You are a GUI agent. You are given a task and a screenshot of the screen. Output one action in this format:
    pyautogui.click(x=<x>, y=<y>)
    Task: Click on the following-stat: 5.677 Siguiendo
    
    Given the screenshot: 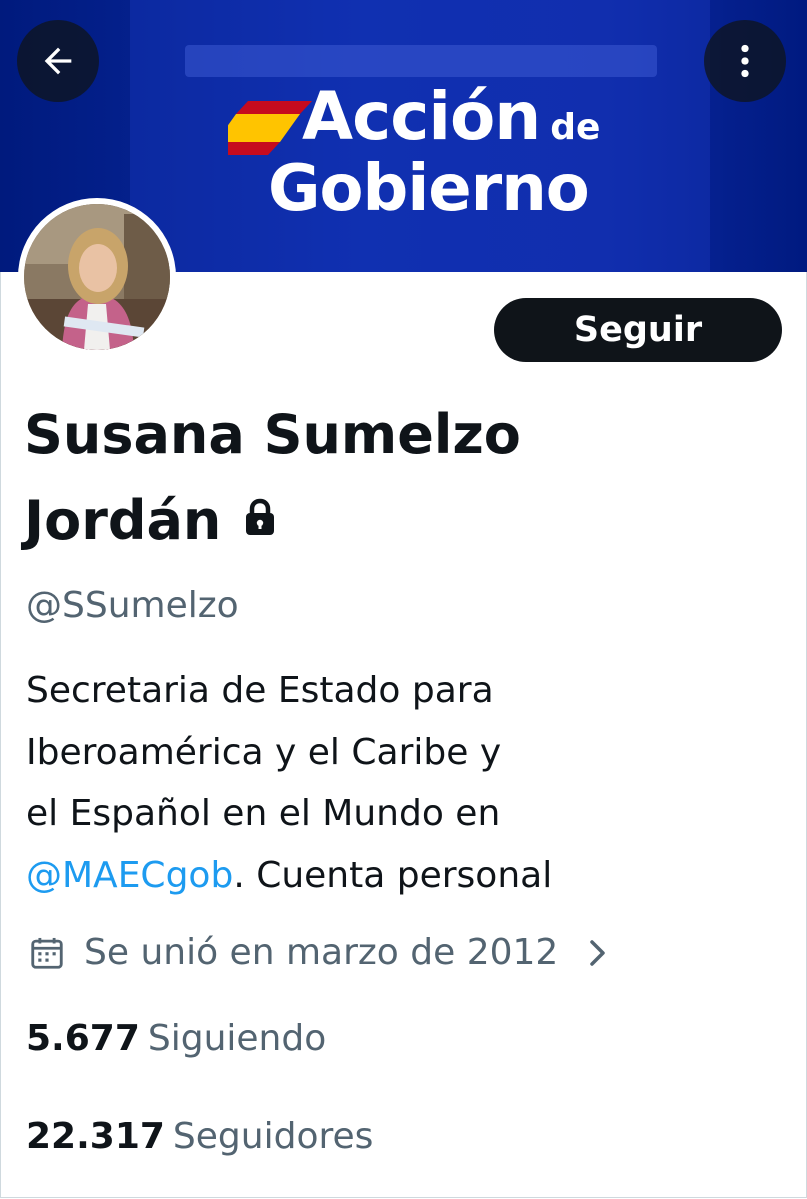 What is the action you would take?
    pyautogui.click(x=176, y=1038)
    